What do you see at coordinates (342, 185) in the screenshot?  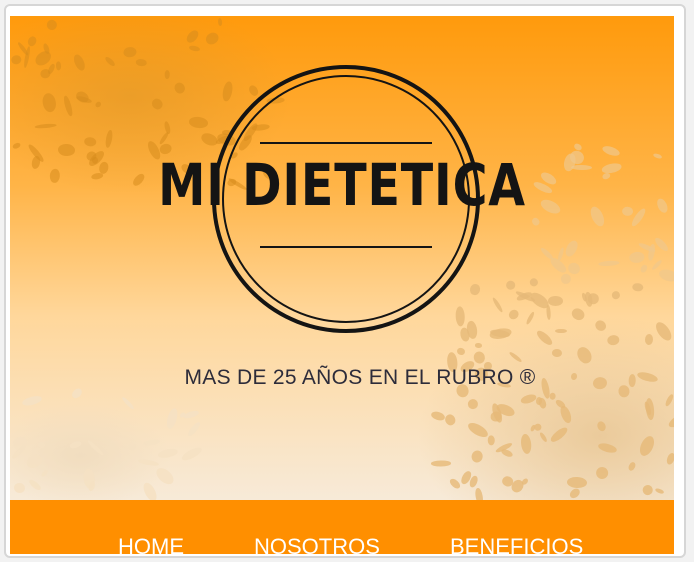 I see `brand-name: MI DIETETICA` at bounding box center [342, 185].